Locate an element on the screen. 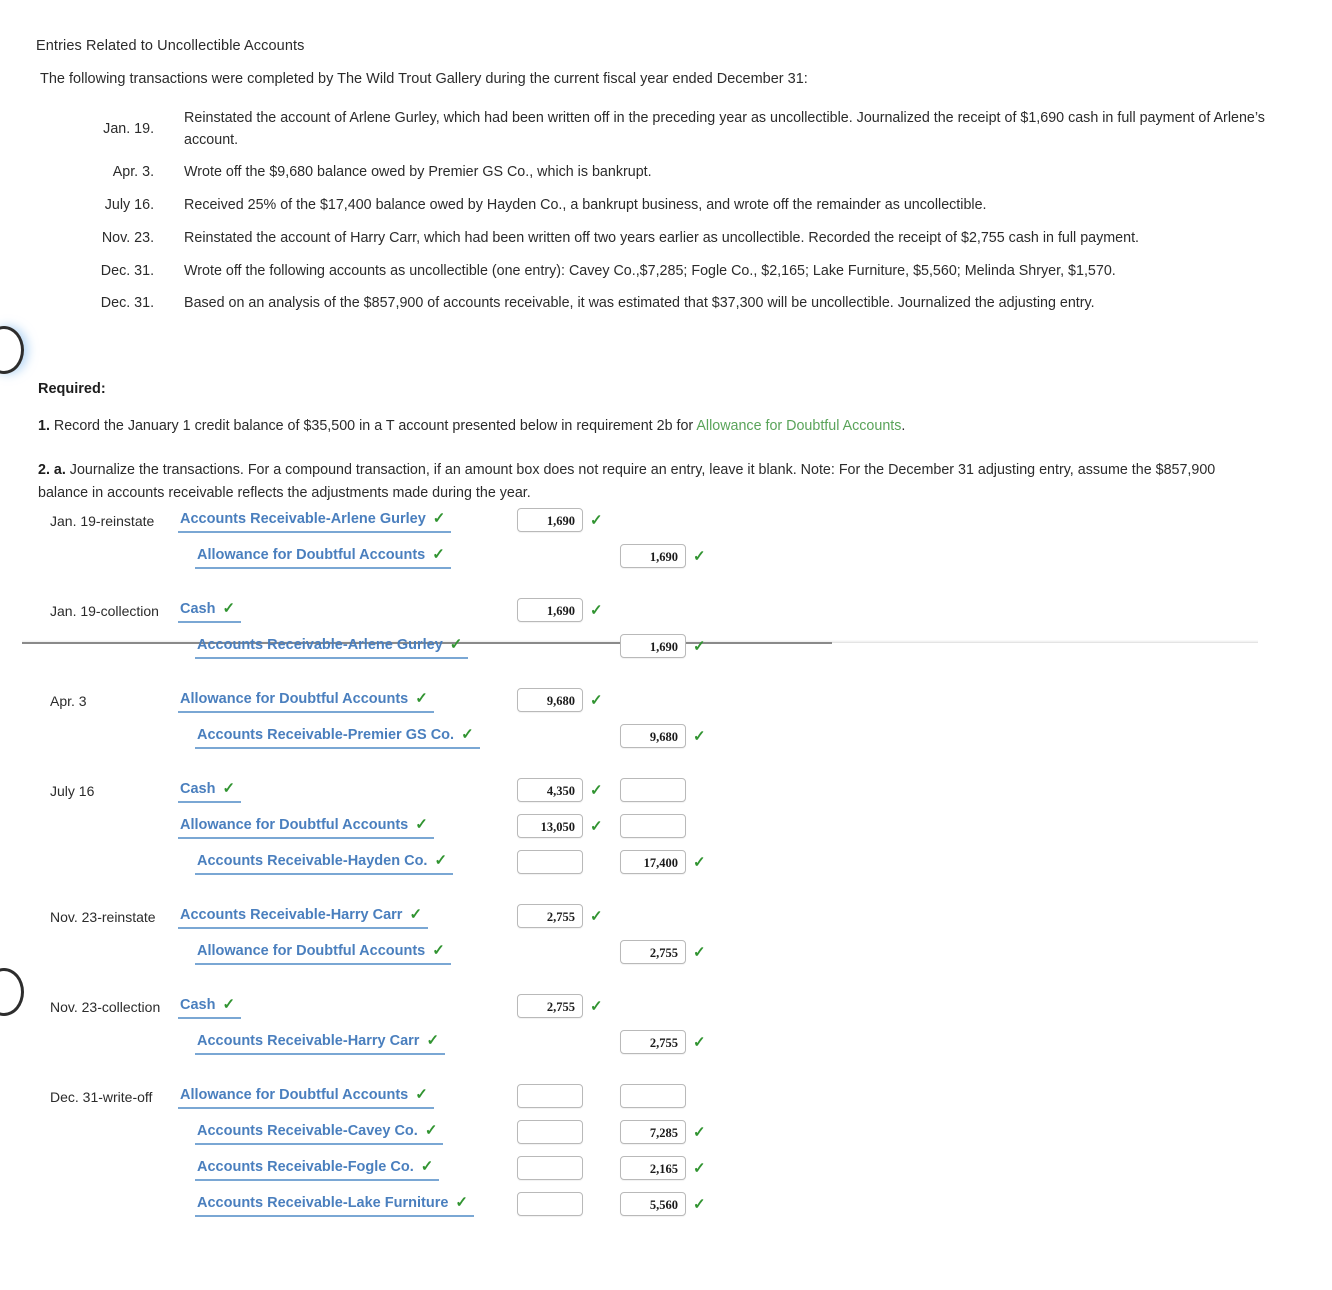 This screenshot has height=1290, width=1332. account-select: Accounts Receivable-Lake Furniture ✓ is located at coordinates (334, 1205).